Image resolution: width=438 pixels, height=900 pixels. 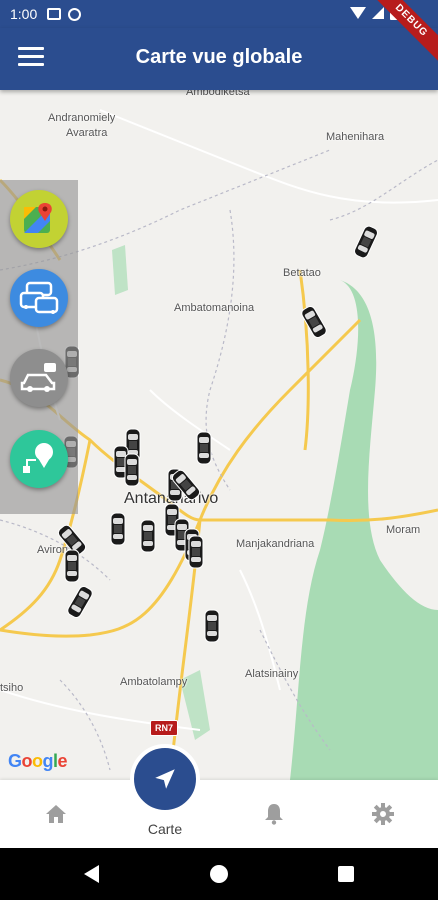 I want to click on place-label: Ambatolampy, so click(x=154, y=682).